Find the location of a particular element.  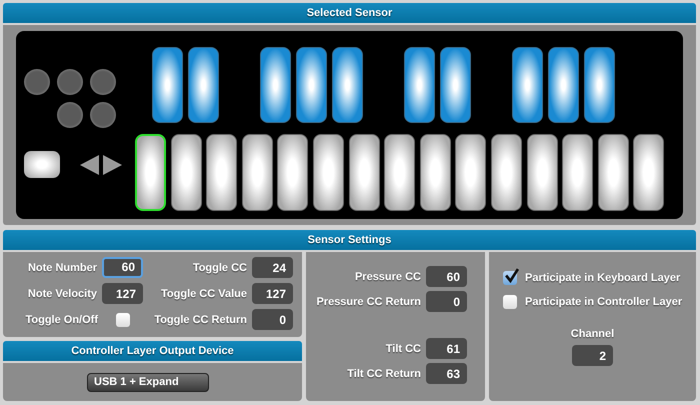

number-field: 63 is located at coordinates (446, 373).